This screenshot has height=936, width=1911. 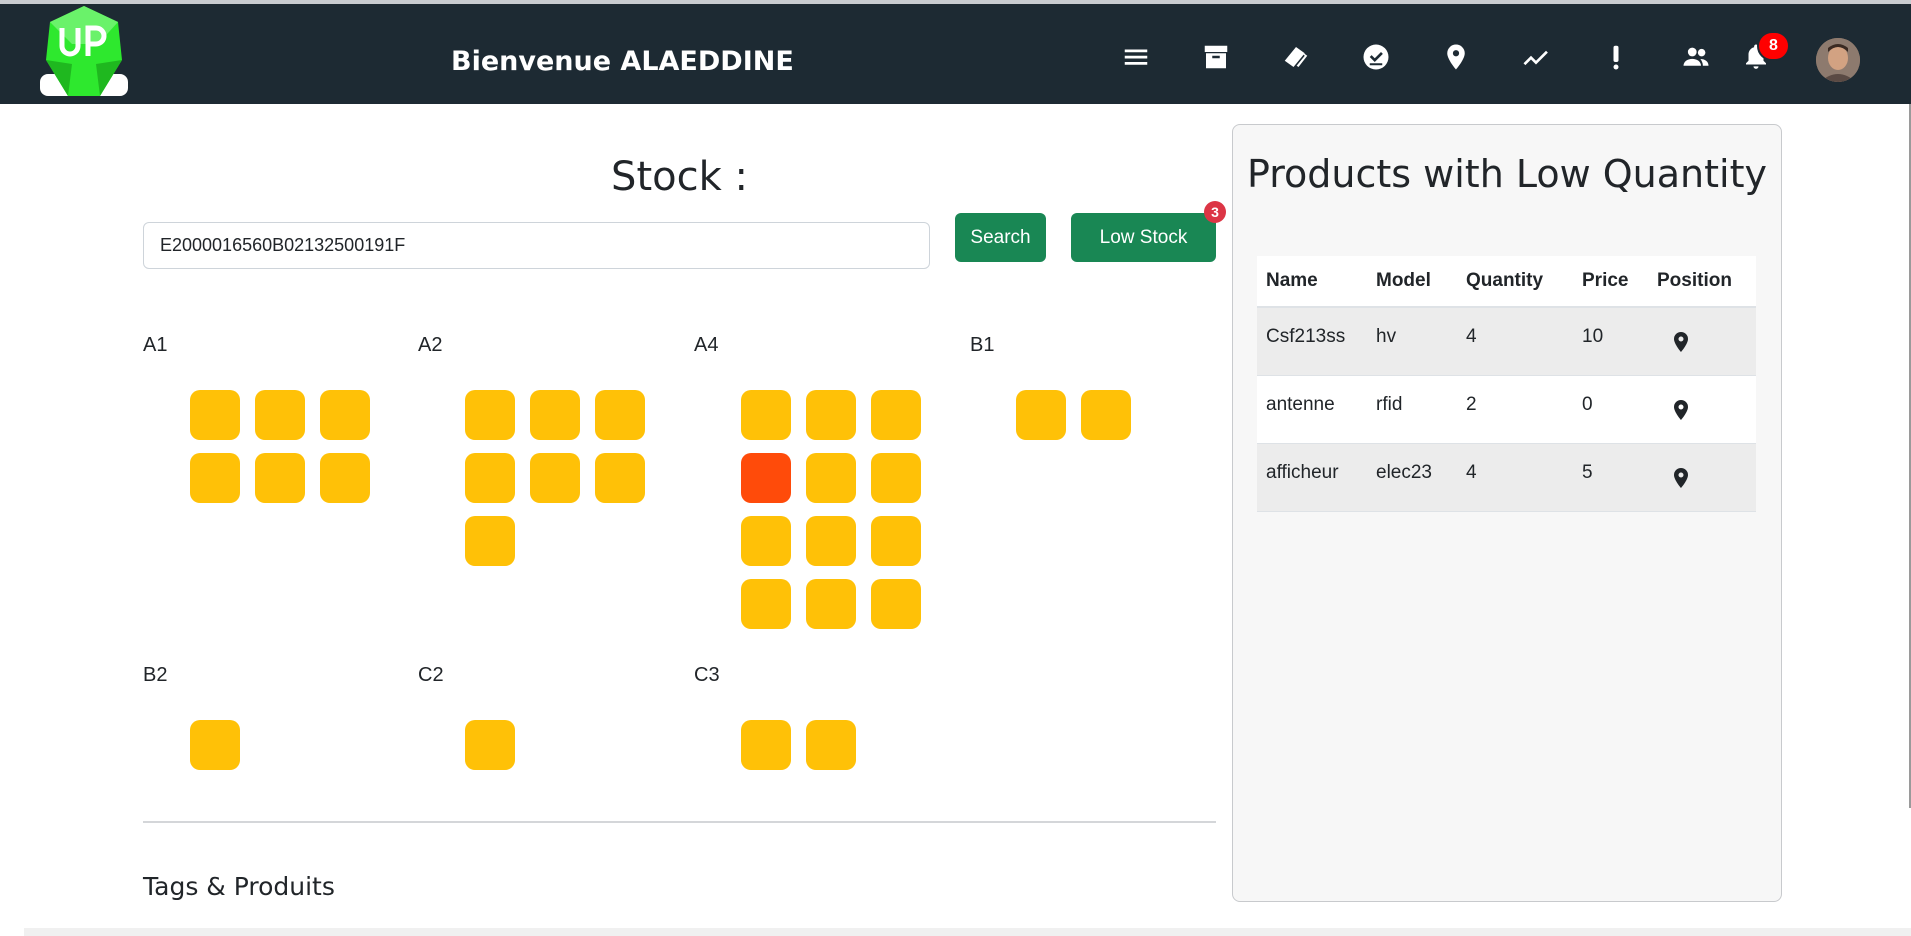 What do you see at coordinates (1312, 282) in the screenshot?
I see `col-name: Name` at bounding box center [1312, 282].